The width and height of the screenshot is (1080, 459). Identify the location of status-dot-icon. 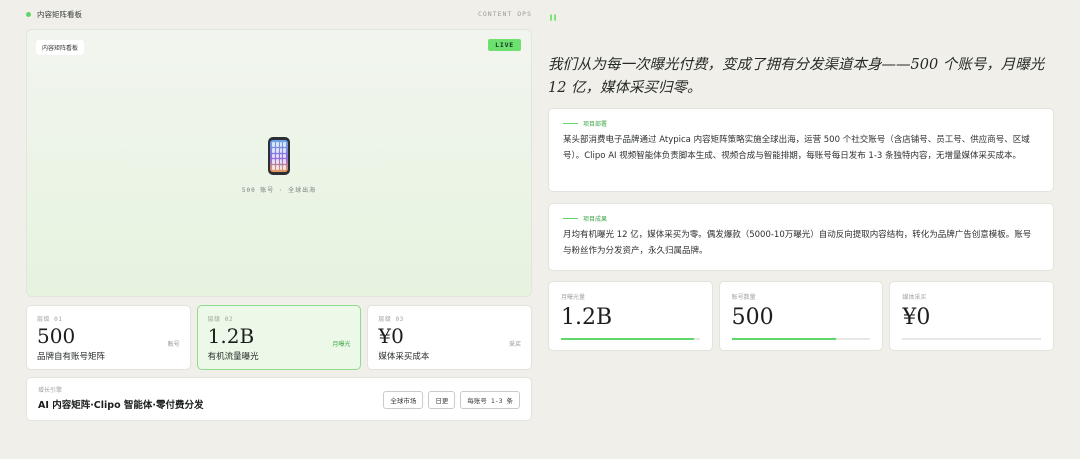
(28, 14).